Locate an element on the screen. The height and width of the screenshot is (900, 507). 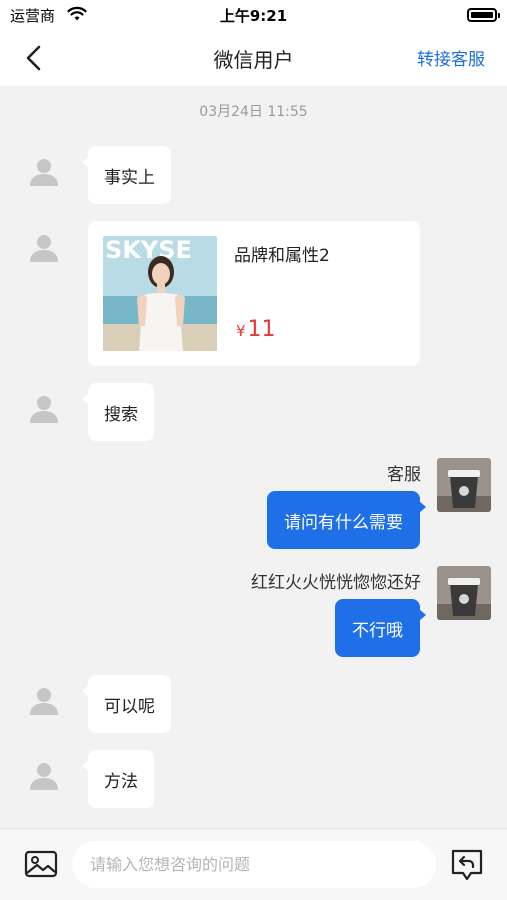
message-bubble: 可以呢 is located at coordinates (126, 704).